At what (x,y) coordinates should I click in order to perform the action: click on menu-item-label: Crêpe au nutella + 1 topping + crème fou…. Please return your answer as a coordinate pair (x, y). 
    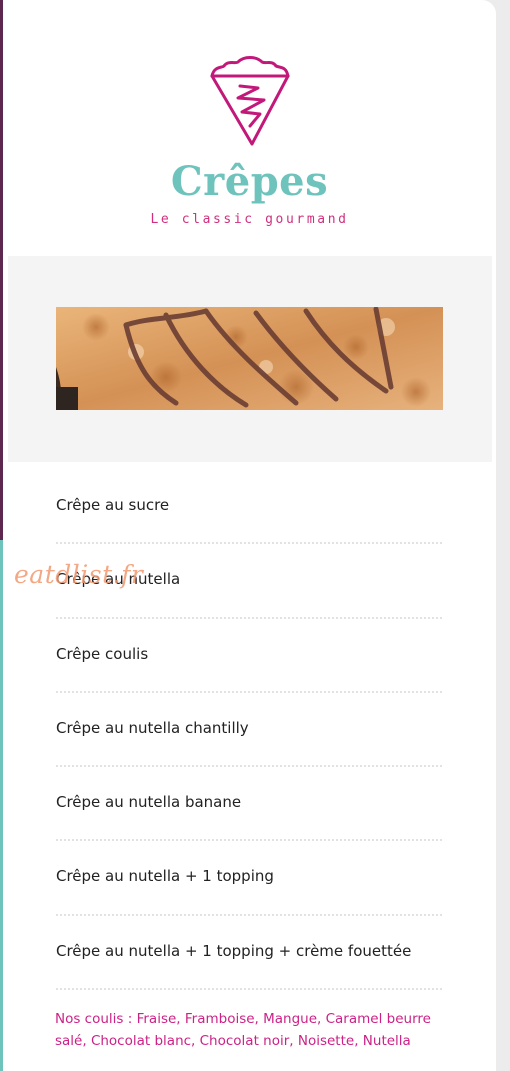
    Looking at the image, I should click on (234, 950).